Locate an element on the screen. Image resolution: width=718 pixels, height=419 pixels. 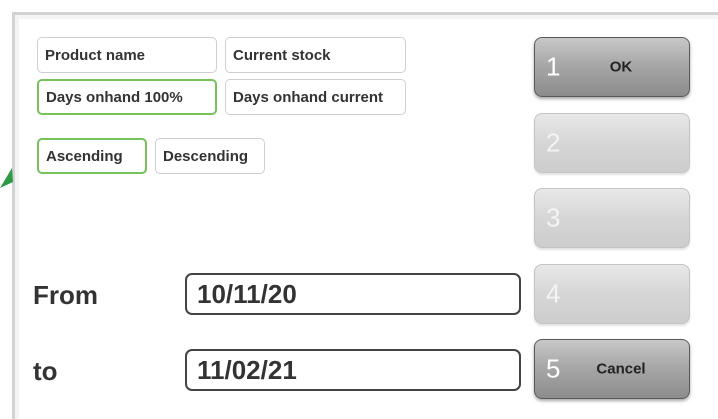
sort-order-ascending: Ascending is located at coordinates (92, 156).